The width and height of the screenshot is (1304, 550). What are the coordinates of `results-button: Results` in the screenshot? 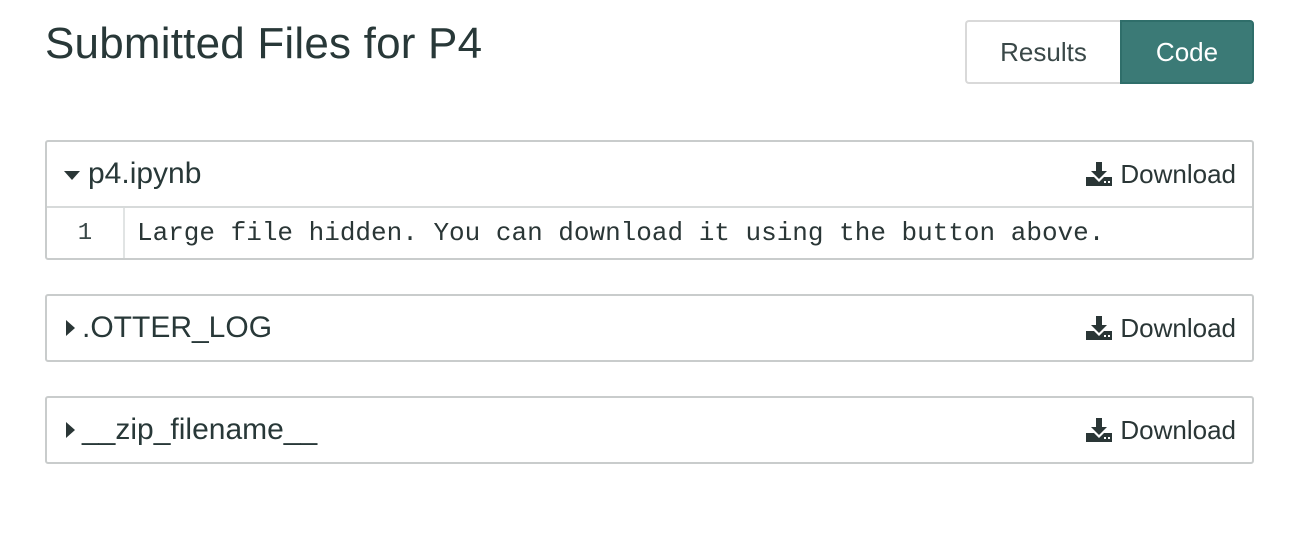 It's located at (1042, 52).